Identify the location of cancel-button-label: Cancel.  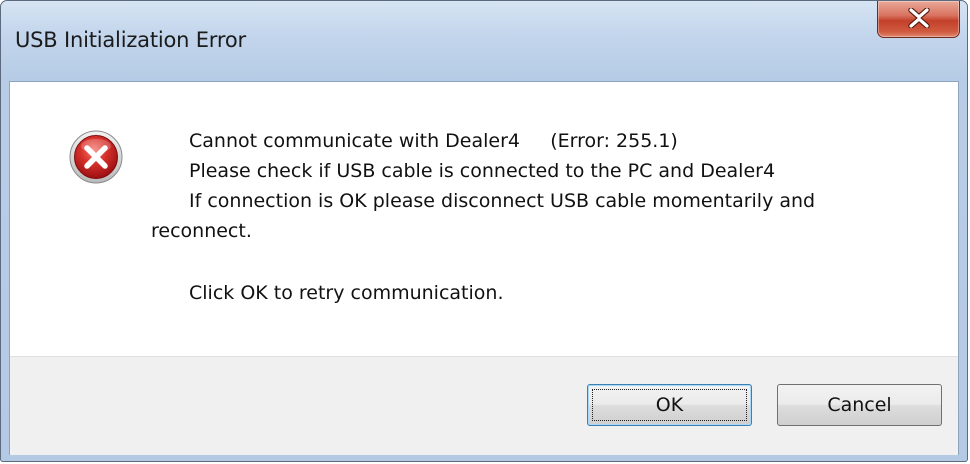
(859, 405).